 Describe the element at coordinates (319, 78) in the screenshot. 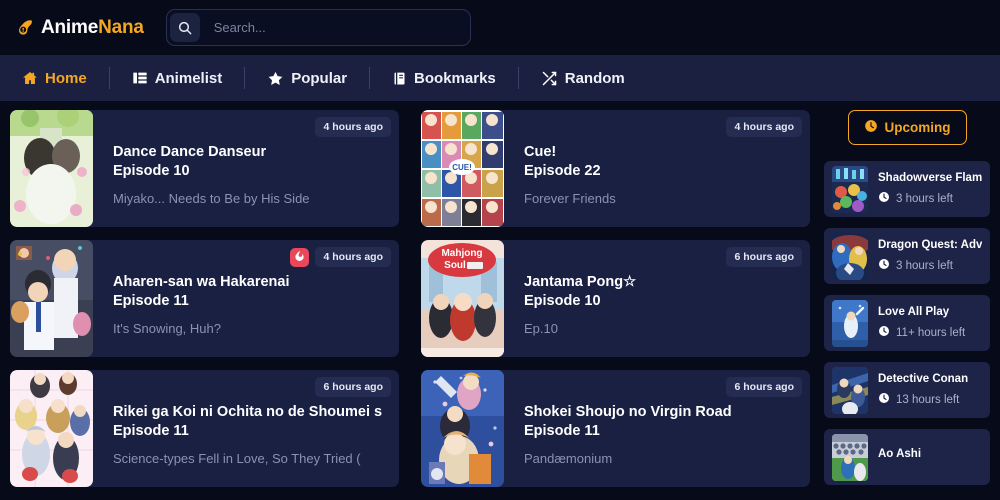

I see `nav-label: Popular` at that location.